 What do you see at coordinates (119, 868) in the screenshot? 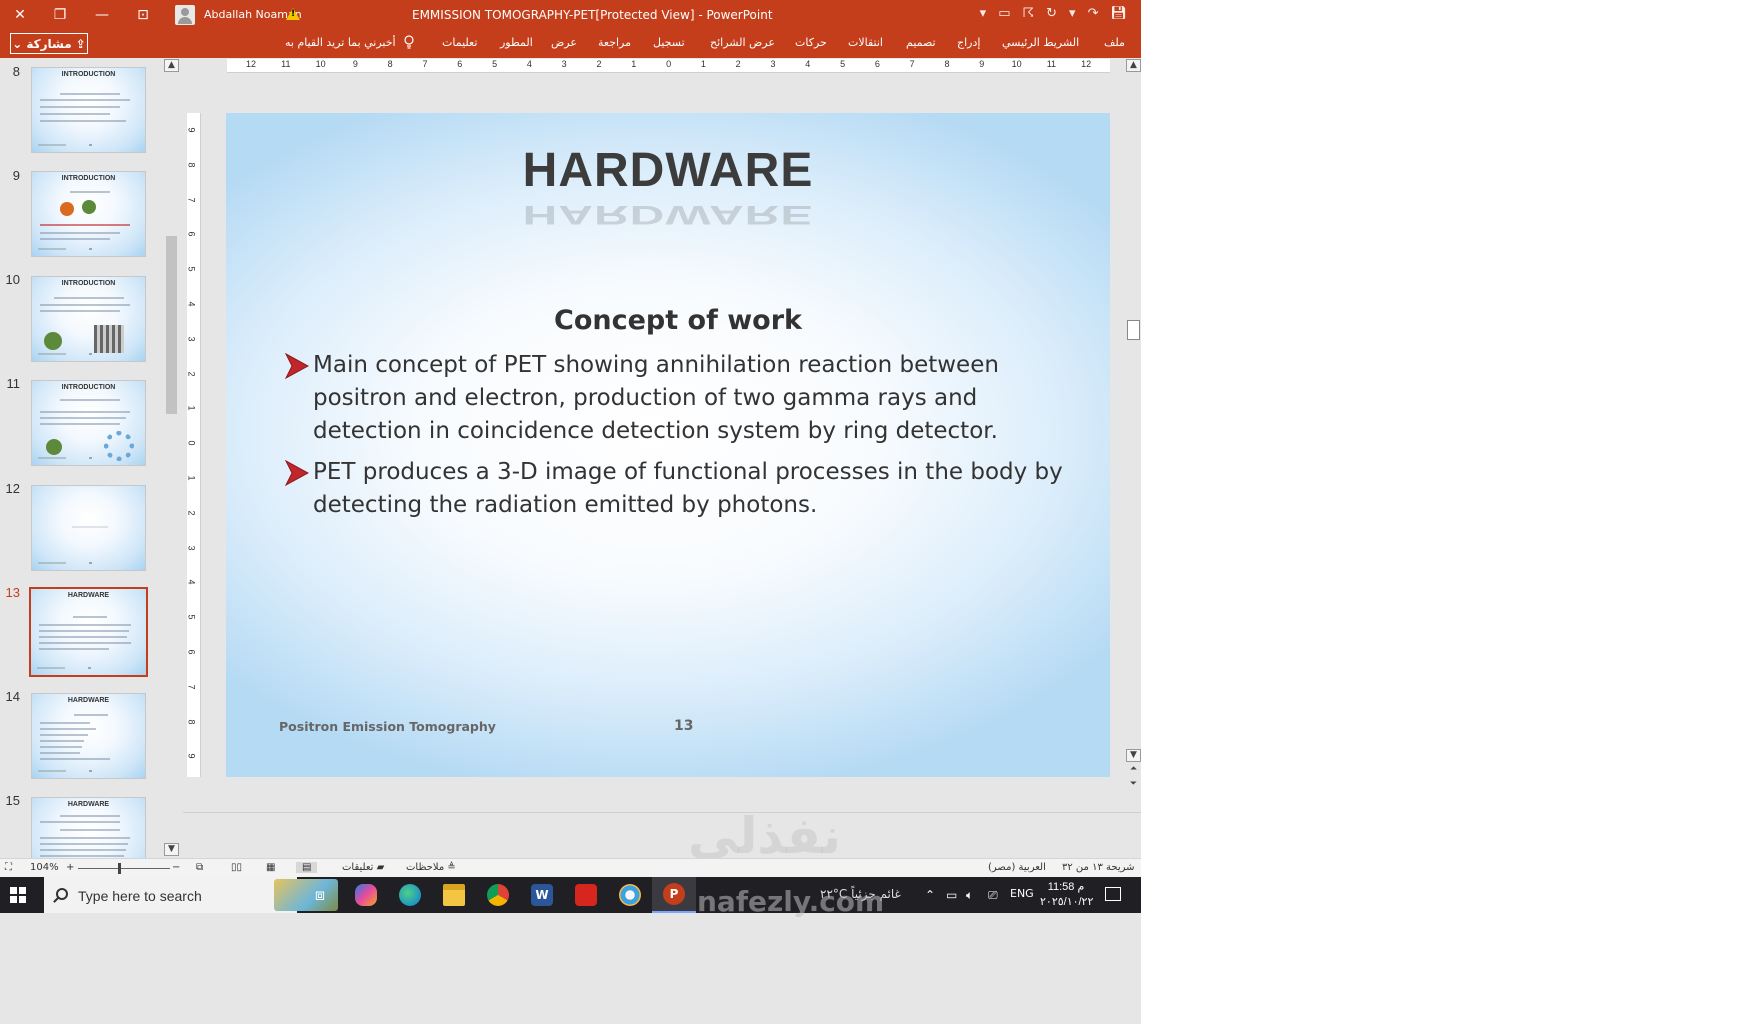
I see `zoom-slider-thumb` at bounding box center [119, 868].